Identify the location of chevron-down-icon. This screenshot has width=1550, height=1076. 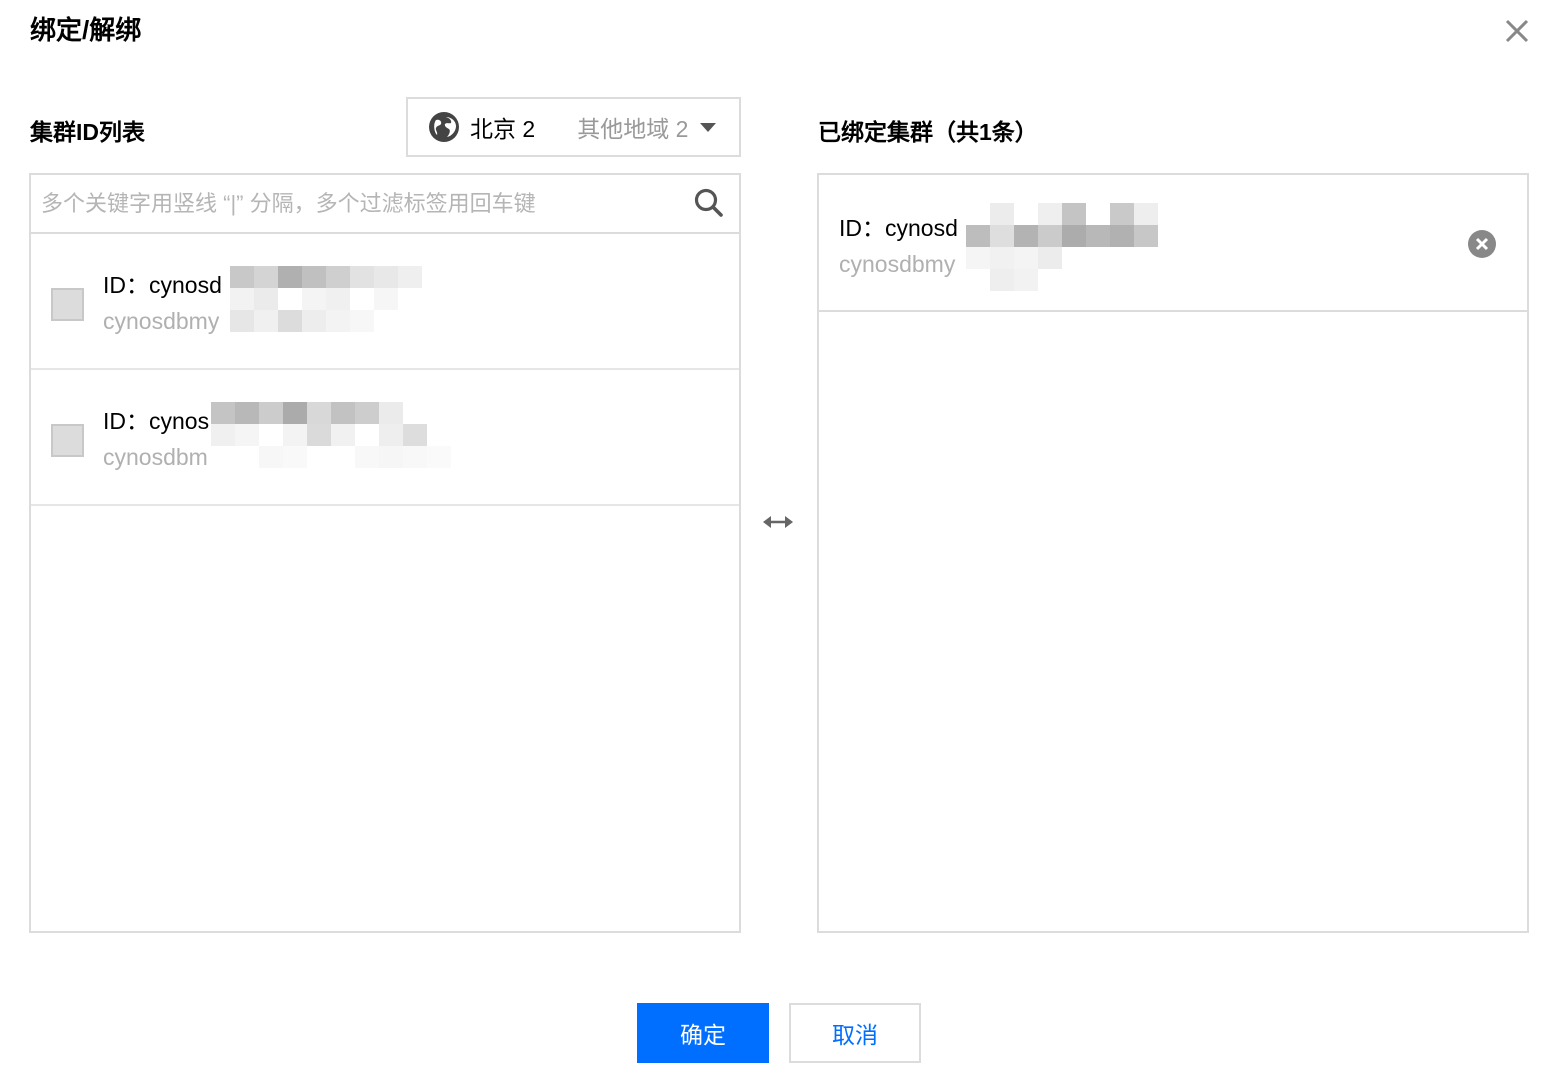
(708, 127).